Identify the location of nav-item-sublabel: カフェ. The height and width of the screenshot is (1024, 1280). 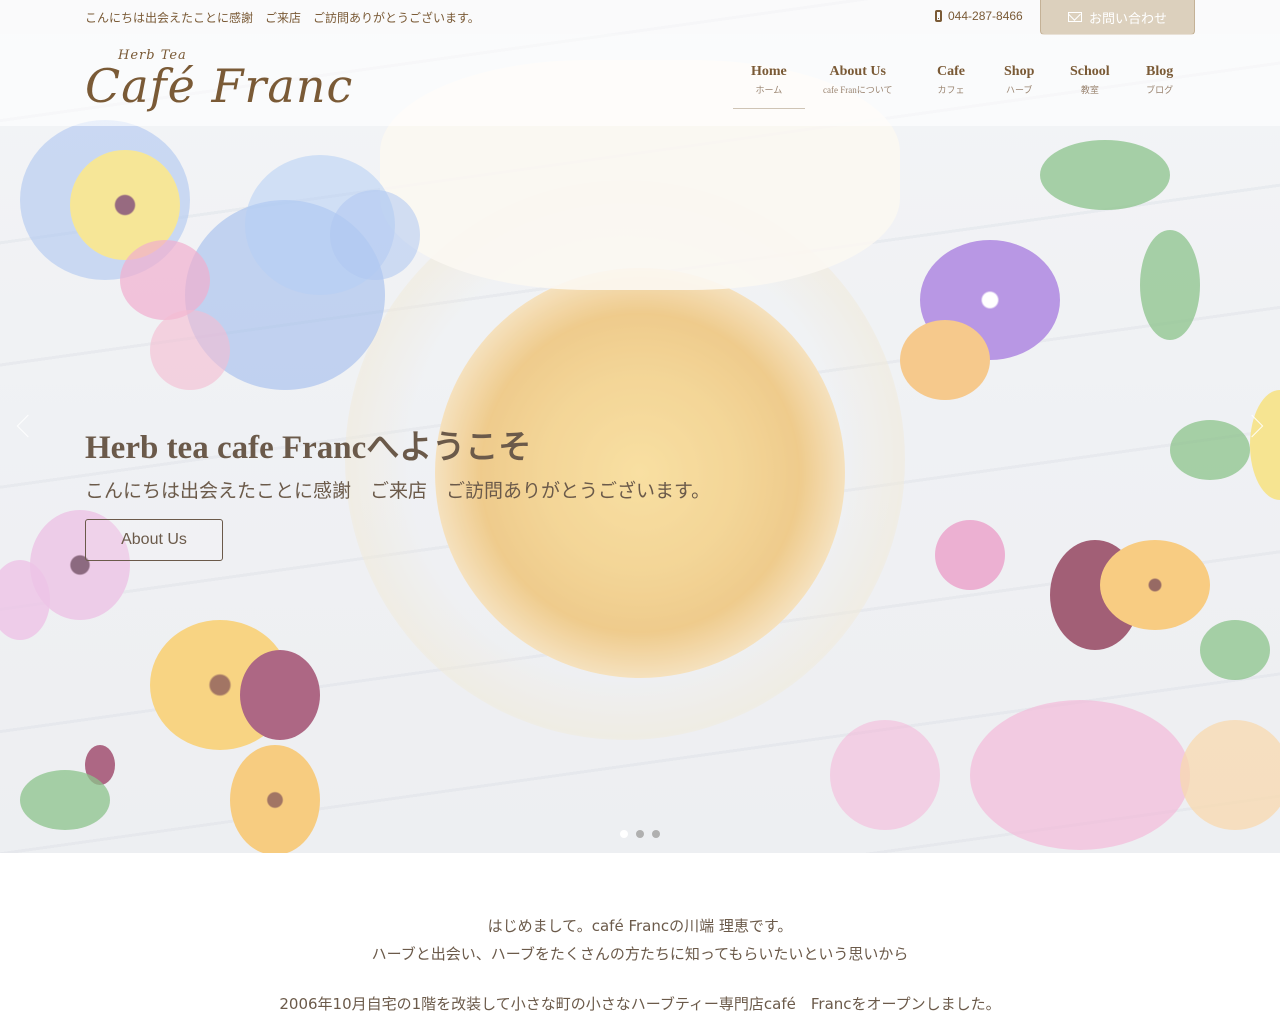
(951, 90).